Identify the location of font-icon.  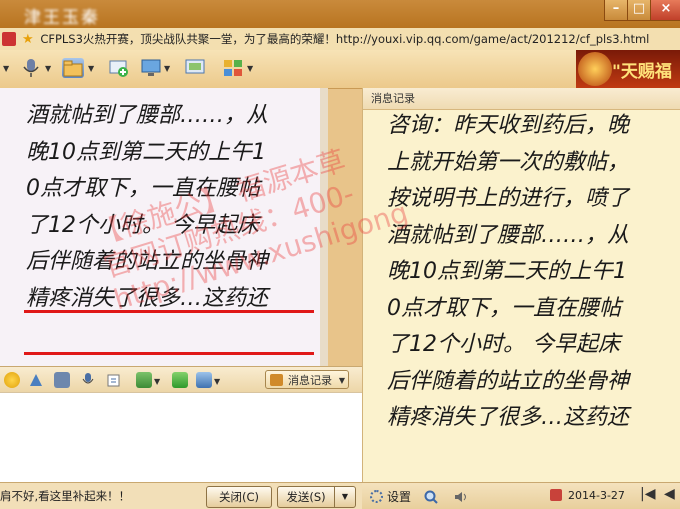
(36, 380).